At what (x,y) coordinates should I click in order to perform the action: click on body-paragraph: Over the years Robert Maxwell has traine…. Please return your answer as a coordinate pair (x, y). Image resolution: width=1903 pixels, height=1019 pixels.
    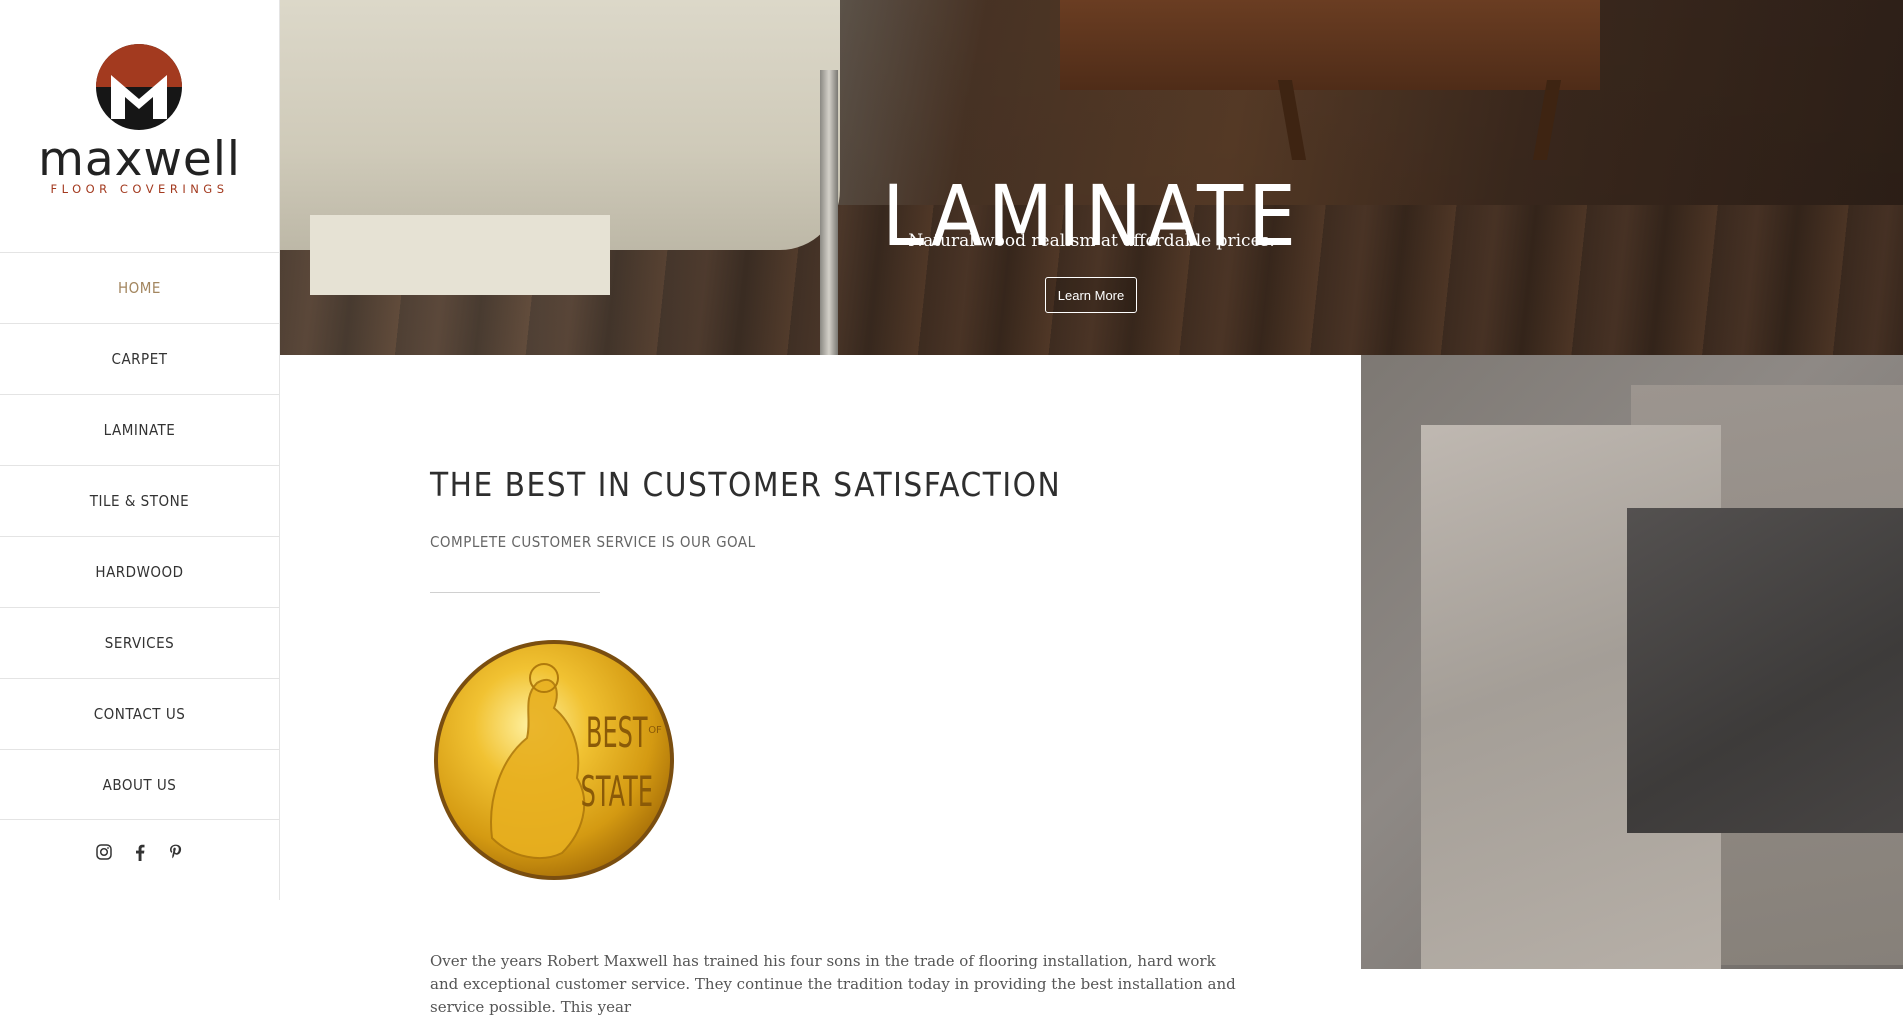
    Looking at the image, I should click on (833, 984).